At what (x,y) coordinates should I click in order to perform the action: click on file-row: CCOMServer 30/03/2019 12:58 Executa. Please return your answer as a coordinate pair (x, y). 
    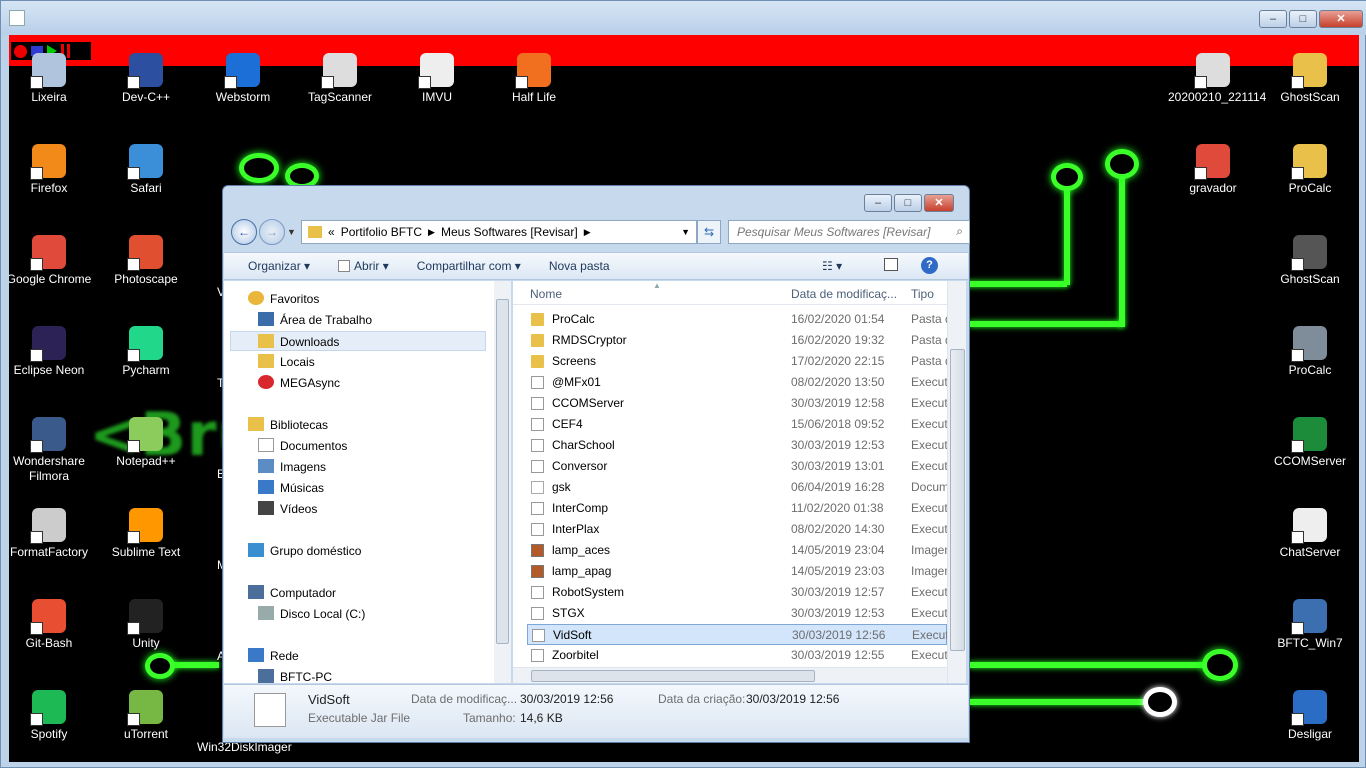
    Looking at the image, I should click on (730, 403).